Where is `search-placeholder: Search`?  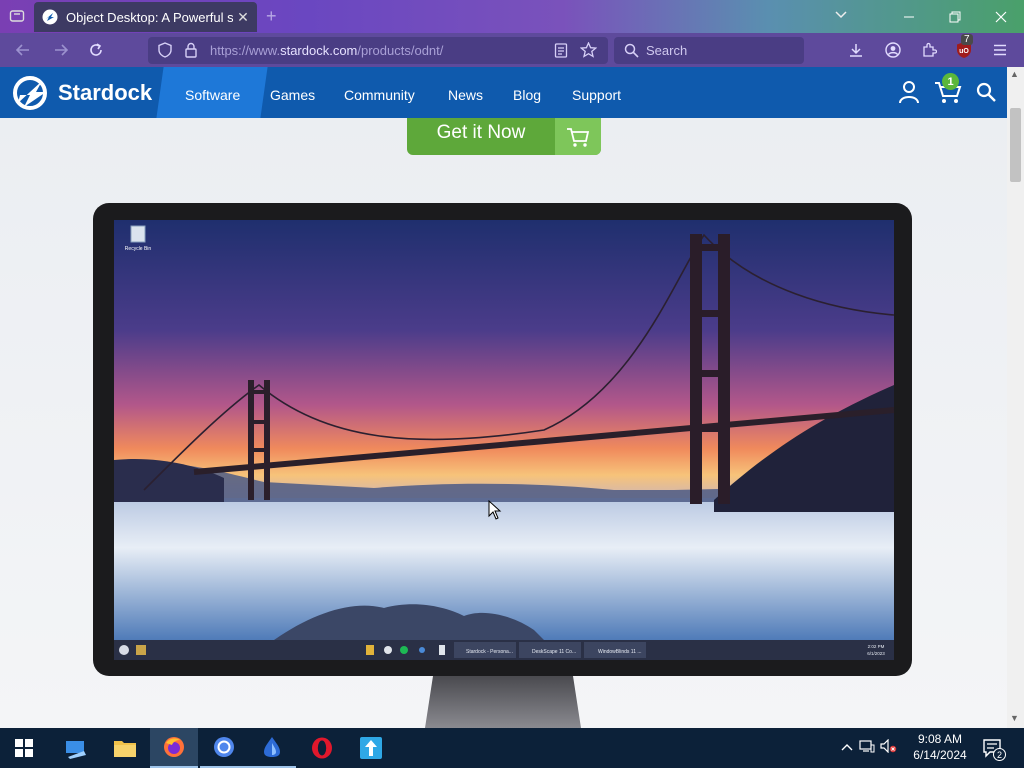
search-placeholder: Search is located at coordinates (667, 50).